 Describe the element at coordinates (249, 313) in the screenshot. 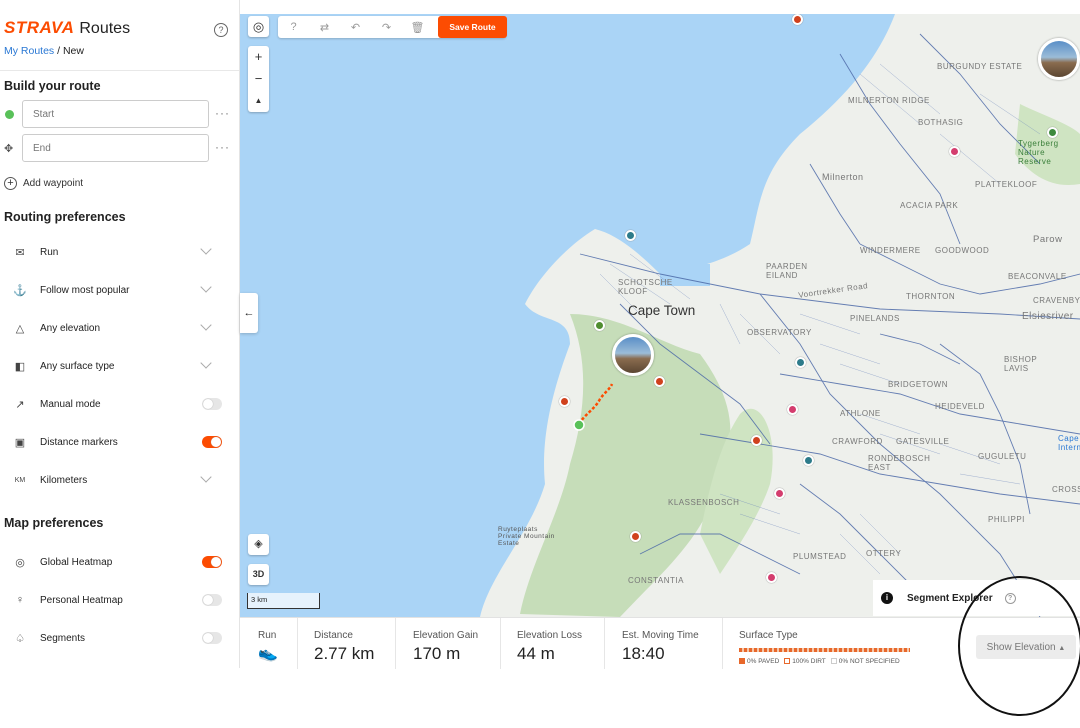

I see `collapse-sidebar-button: ←` at that location.